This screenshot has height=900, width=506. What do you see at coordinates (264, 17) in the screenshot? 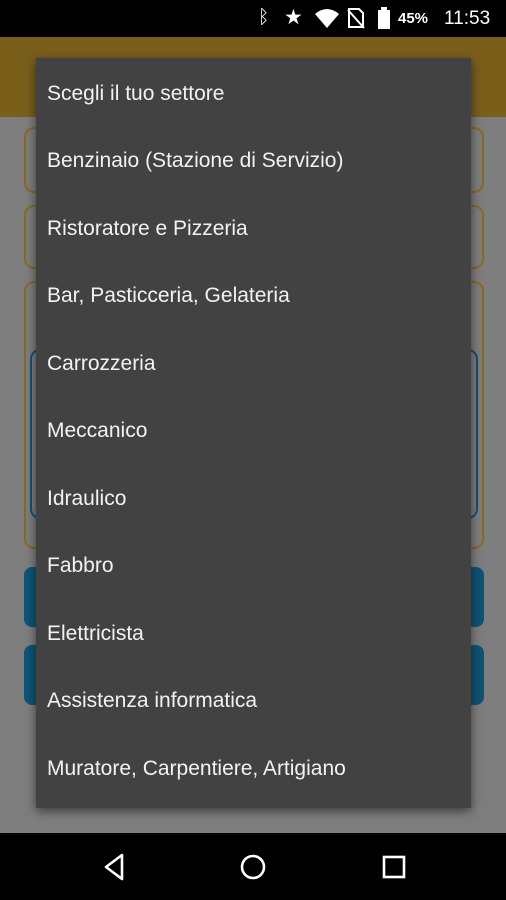
I see `bluetooth-icon: ᛒ` at bounding box center [264, 17].